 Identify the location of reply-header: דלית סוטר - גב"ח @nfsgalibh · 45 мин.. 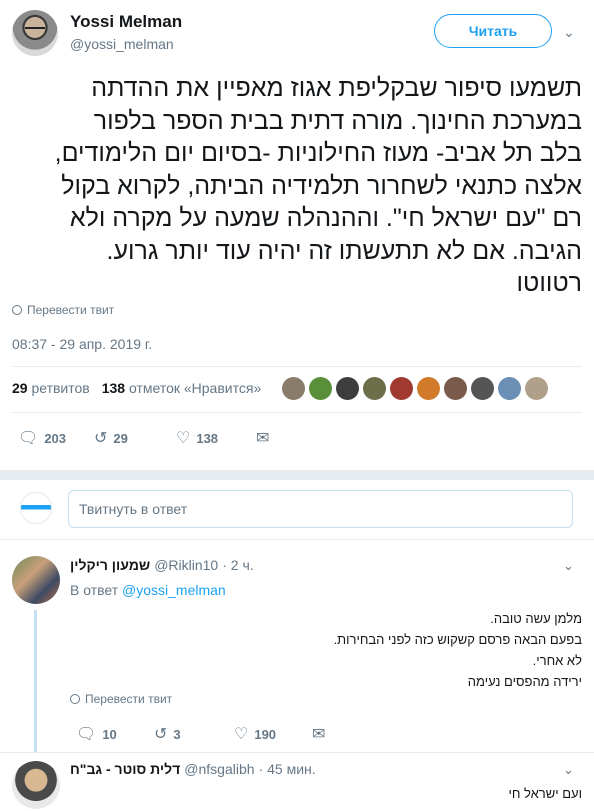
(193, 769).